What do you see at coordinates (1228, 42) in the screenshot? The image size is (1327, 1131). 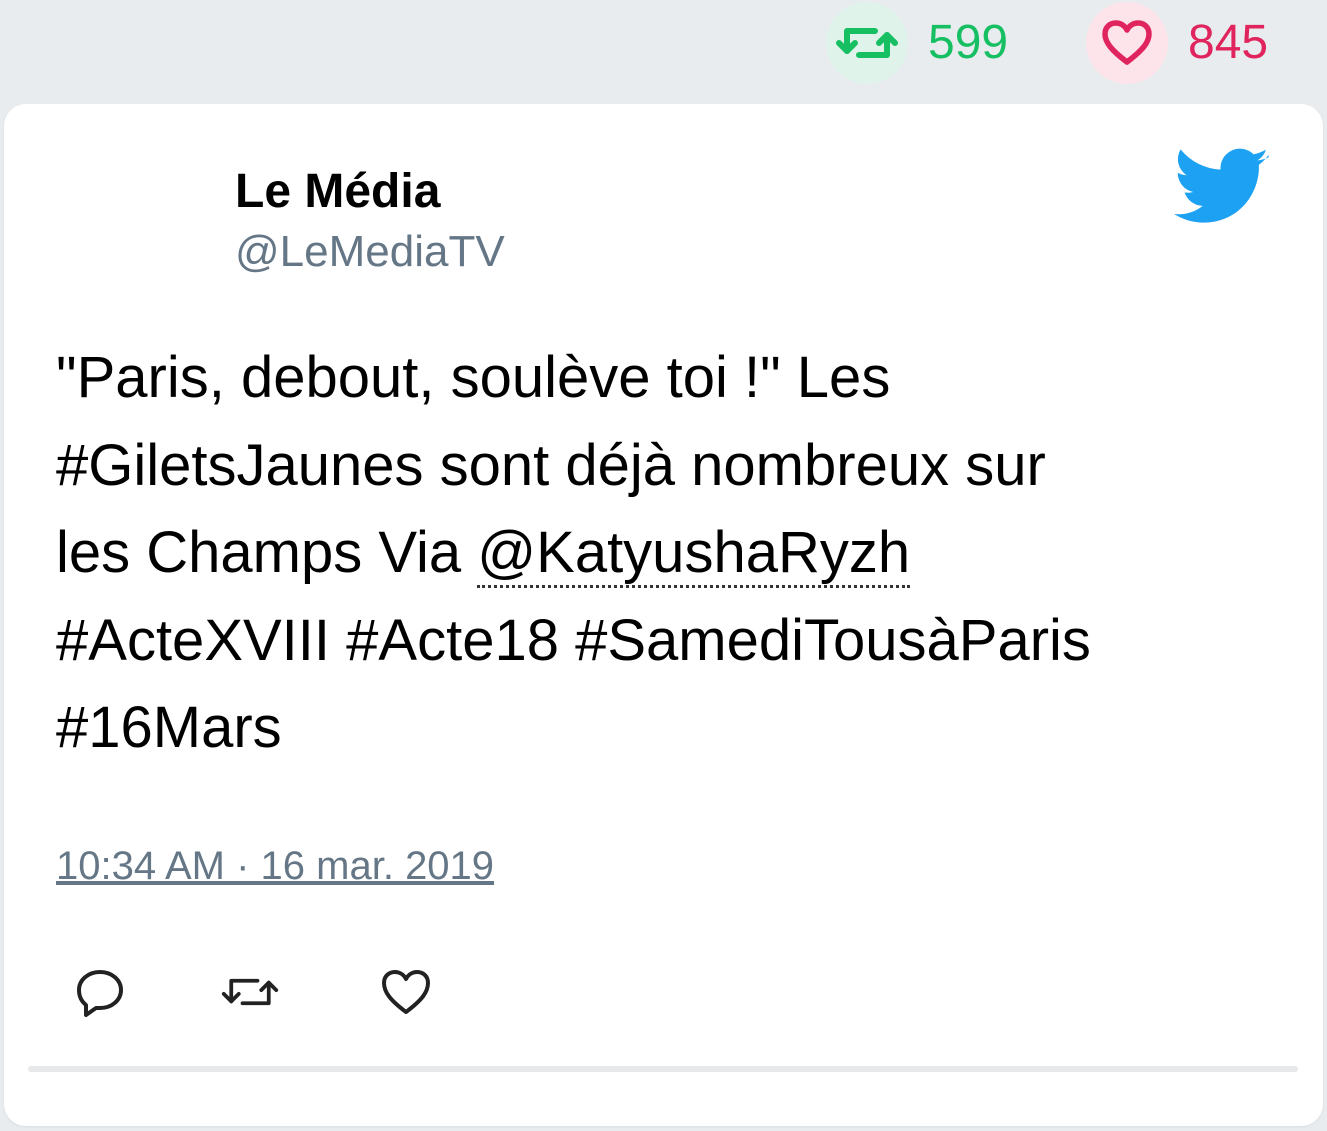 I see `like-count: 845` at bounding box center [1228, 42].